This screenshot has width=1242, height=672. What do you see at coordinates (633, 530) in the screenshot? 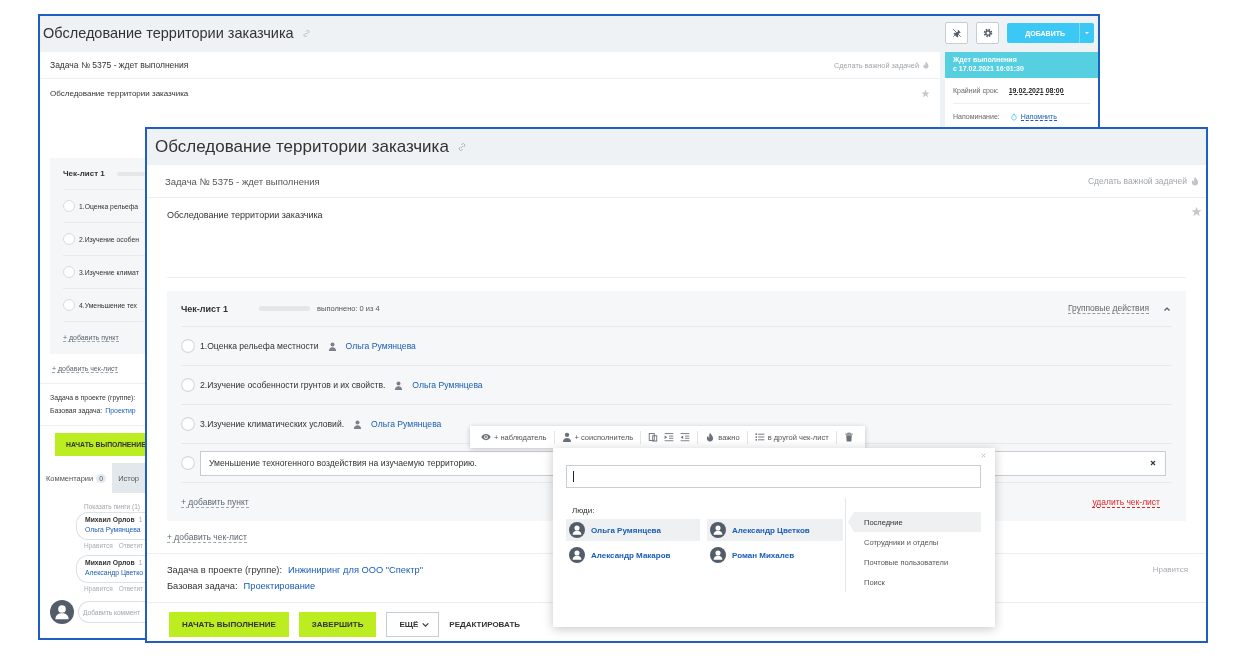
I see `person-item: Ольга Румянцева` at bounding box center [633, 530].